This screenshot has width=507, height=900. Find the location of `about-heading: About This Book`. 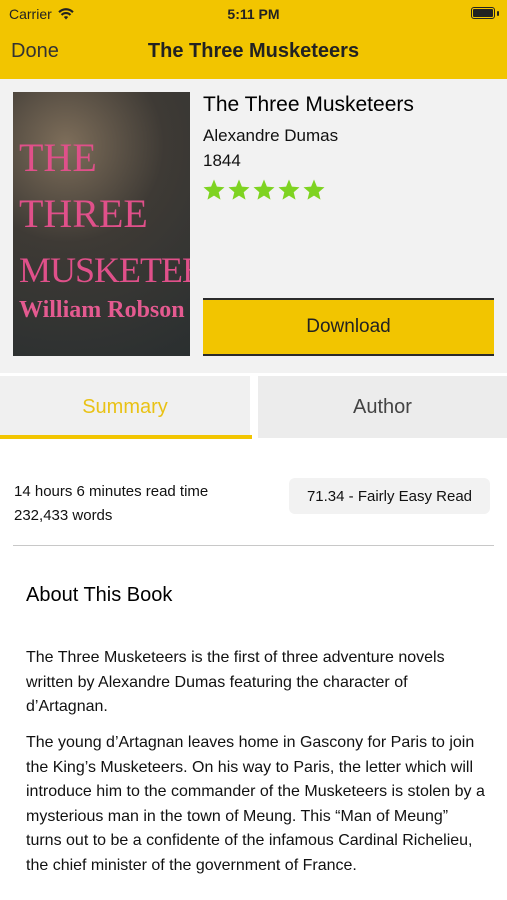

about-heading: About This Book is located at coordinates (99, 595).